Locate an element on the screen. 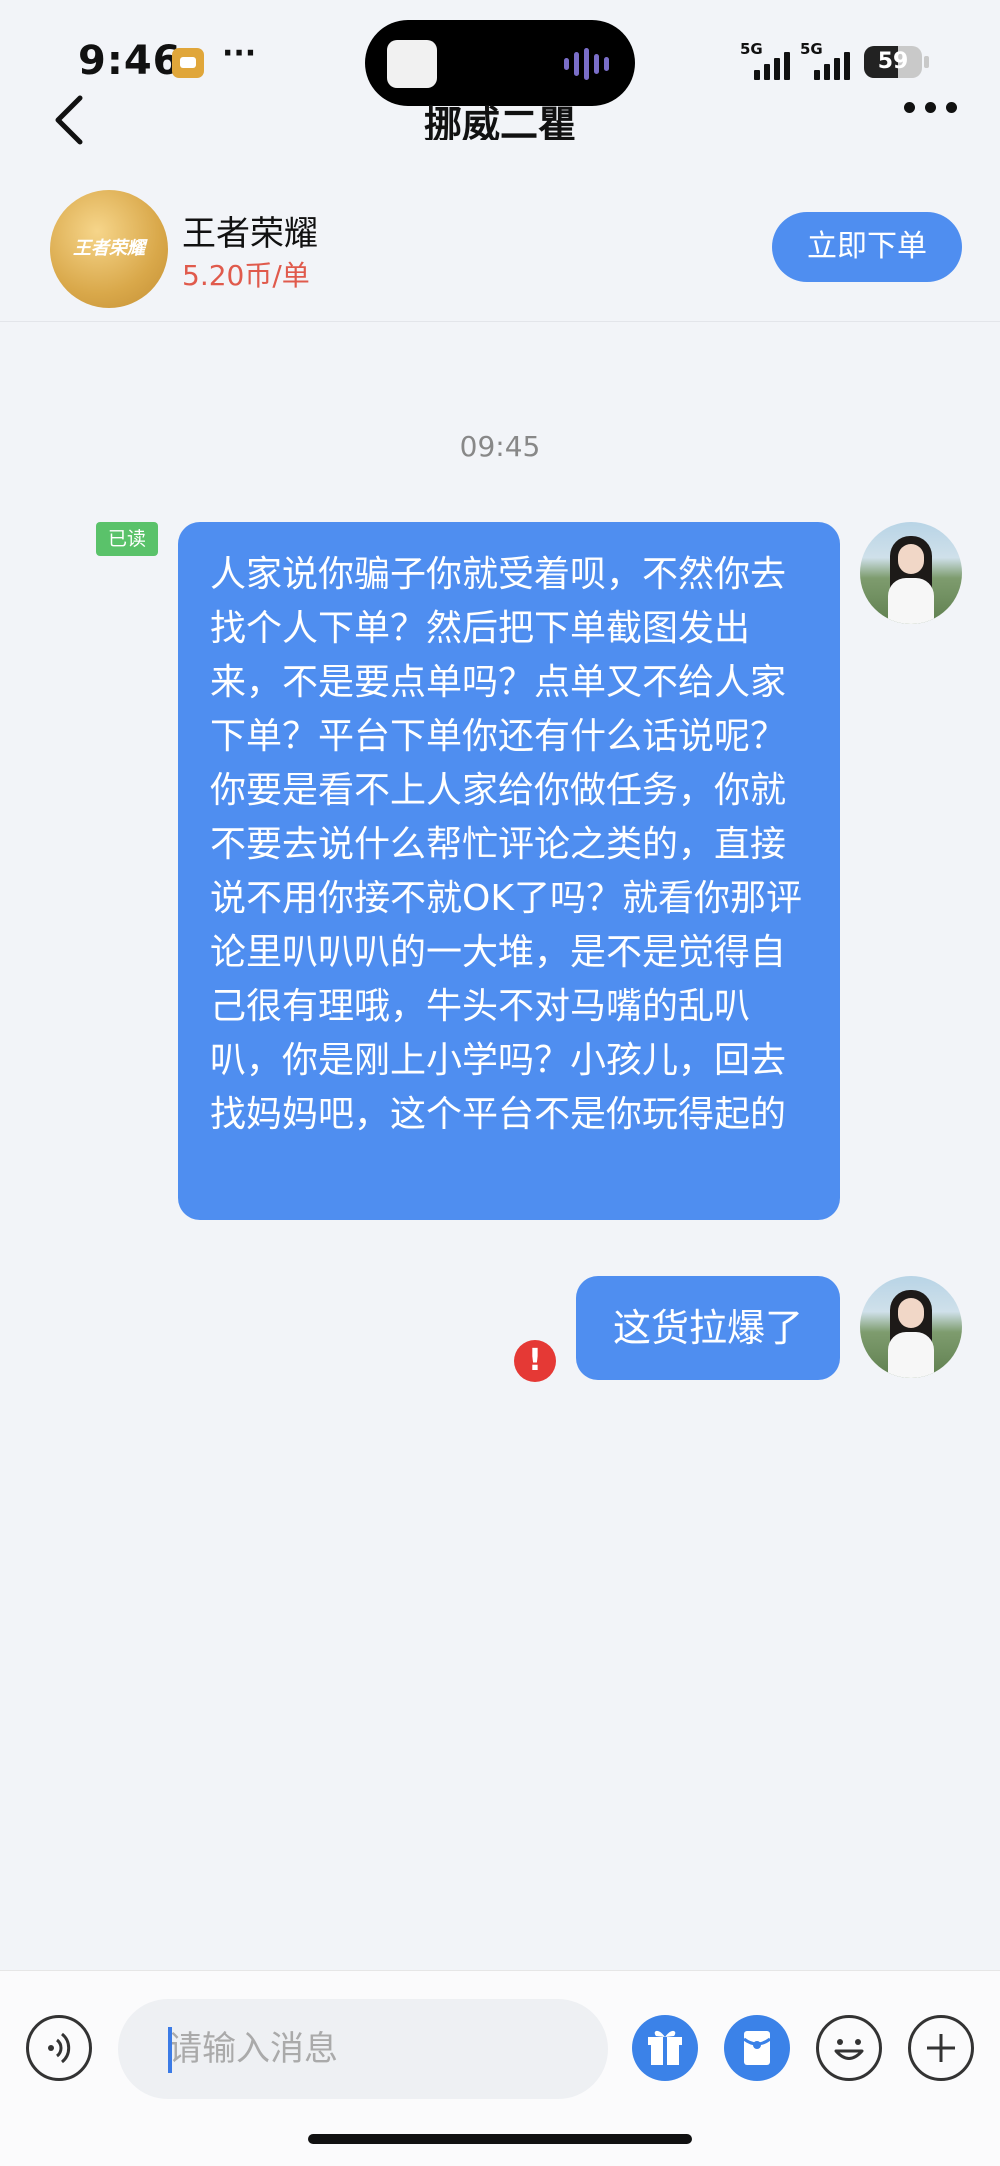 Image resolution: width=1000 pixels, height=2166 pixels. gift-icon is located at coordinates (665, 2048).